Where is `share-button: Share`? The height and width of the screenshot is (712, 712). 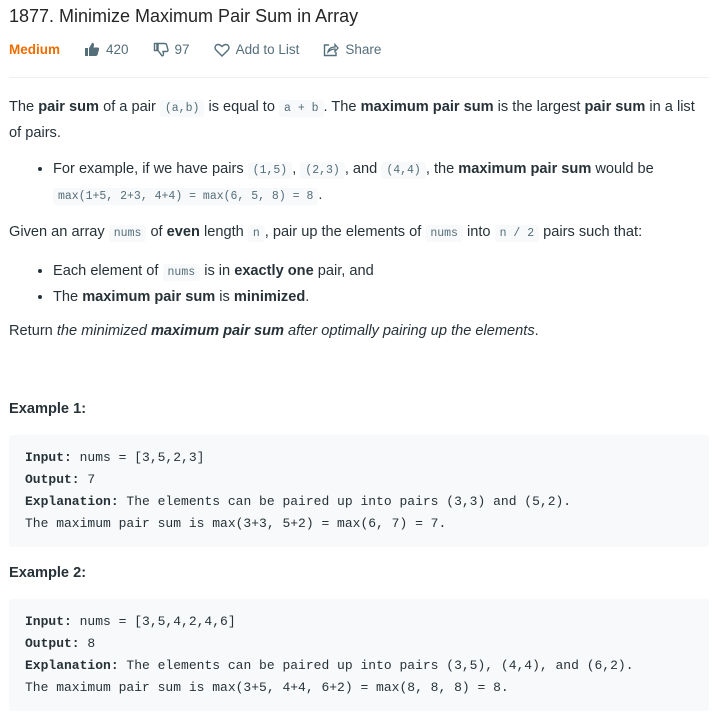
share-button: Share is located at coordinates (352, 49).